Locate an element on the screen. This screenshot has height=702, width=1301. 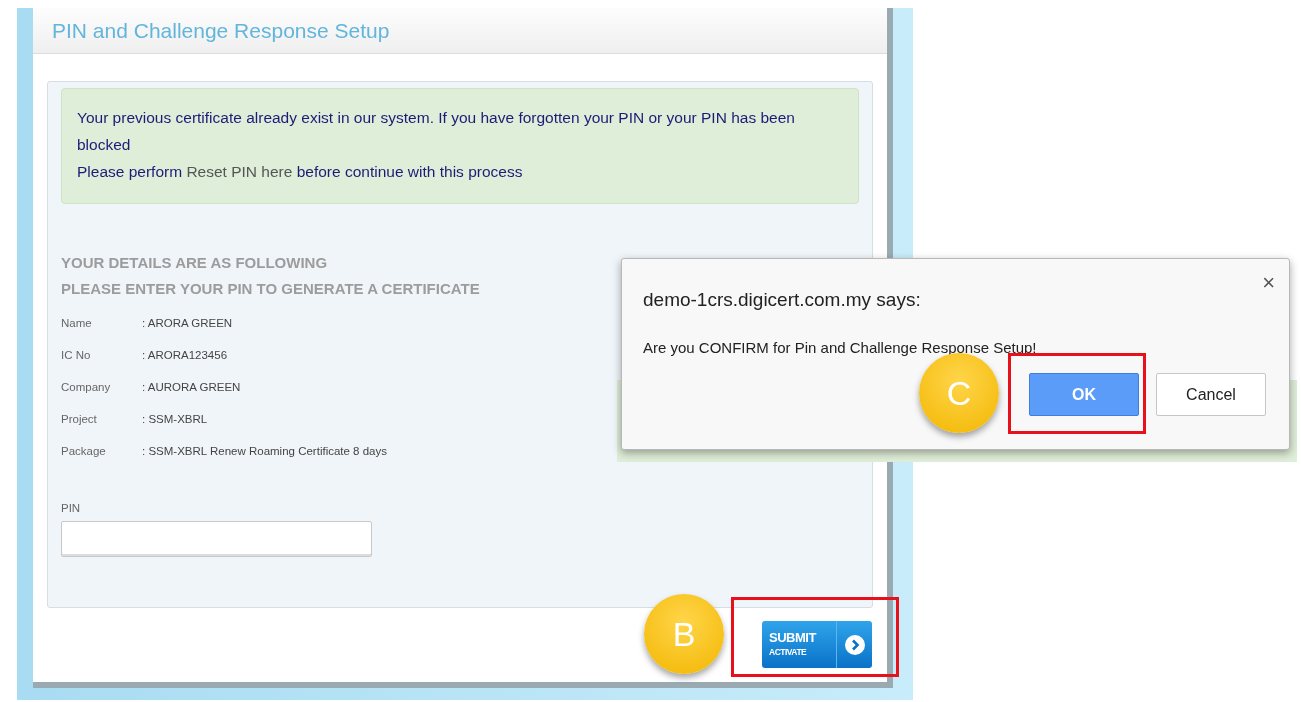
reset-pin-link: Reset PIN here is located at coordinates (239, 171).